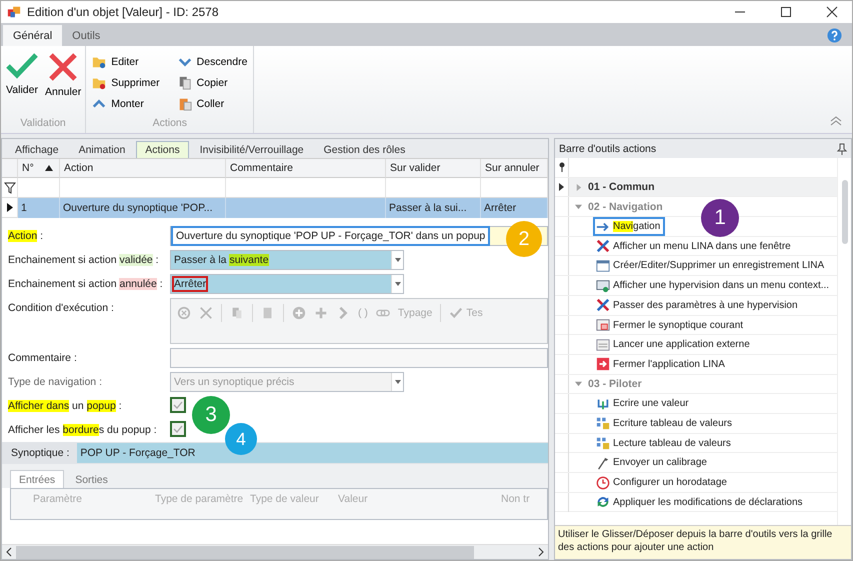 This screenshot has width=853, height=561. Describe the element at coordinates (275, 551) in the screenshot. I see `horizontal-scrollbar` at that location.